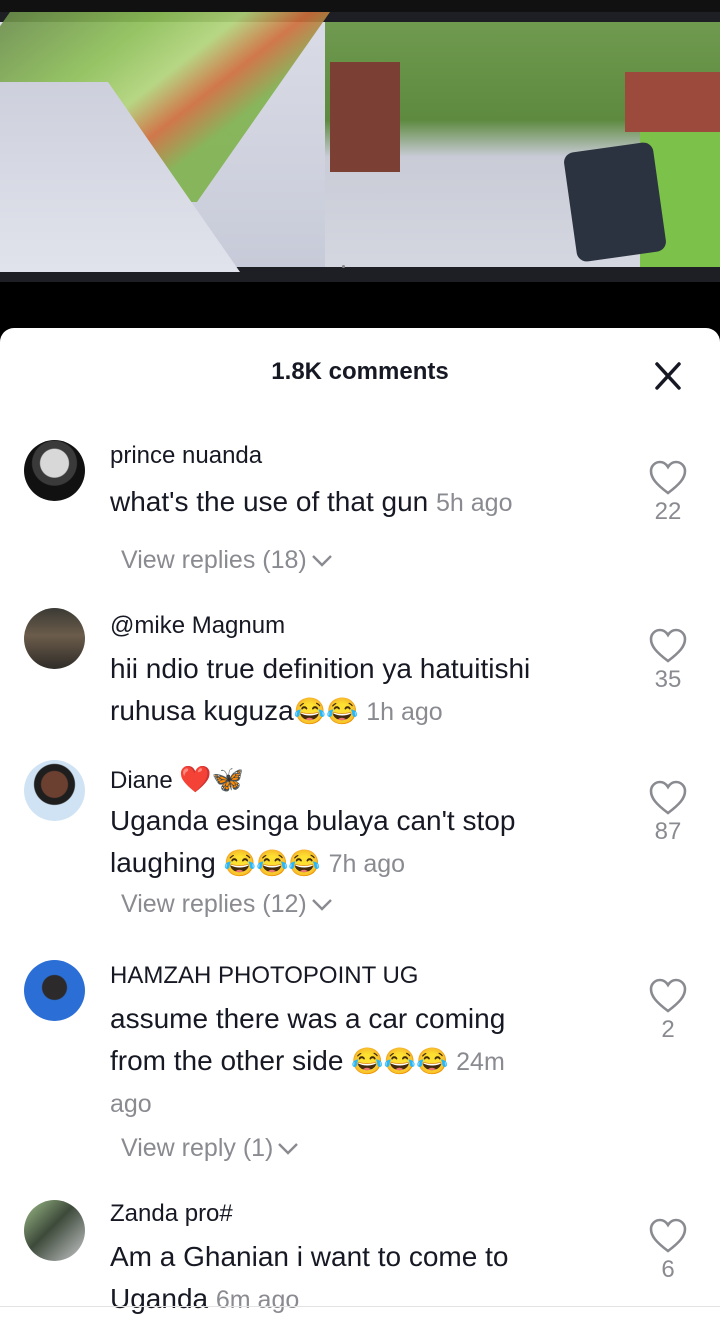  I want to click on view-replies-label: View reply (1), so click(197, 1148).